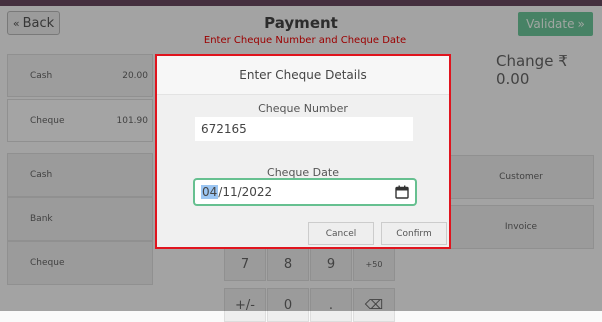  Describe the element at coordinates (304, 129) in the screenshot. I see `cheque-number-input` at that location.